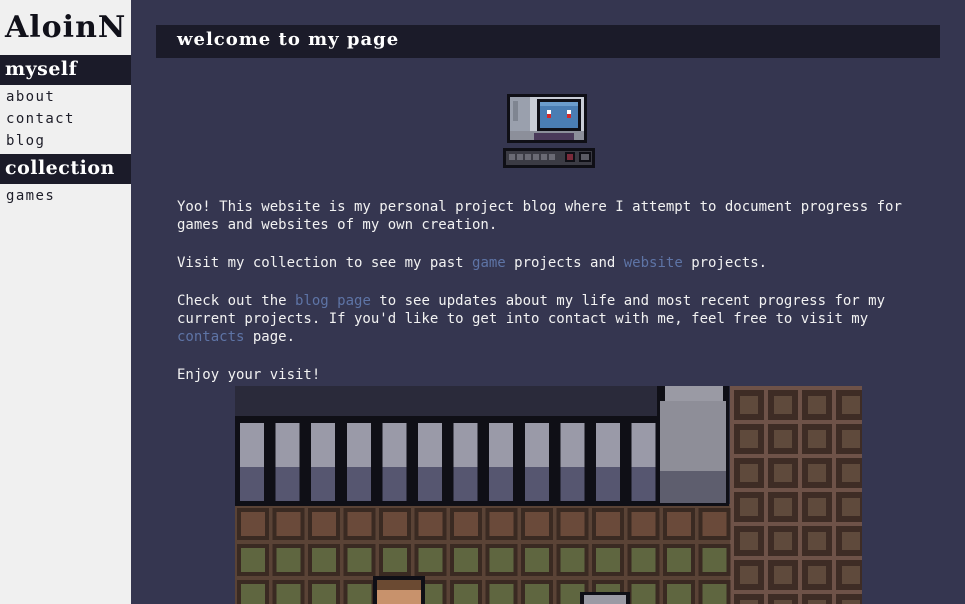 This screenshot has width=965, height=604. What do you see at coordinates (65, 169) in the screenshot?
I see `section-header-collection: collection` at bounding box center [65, 169].